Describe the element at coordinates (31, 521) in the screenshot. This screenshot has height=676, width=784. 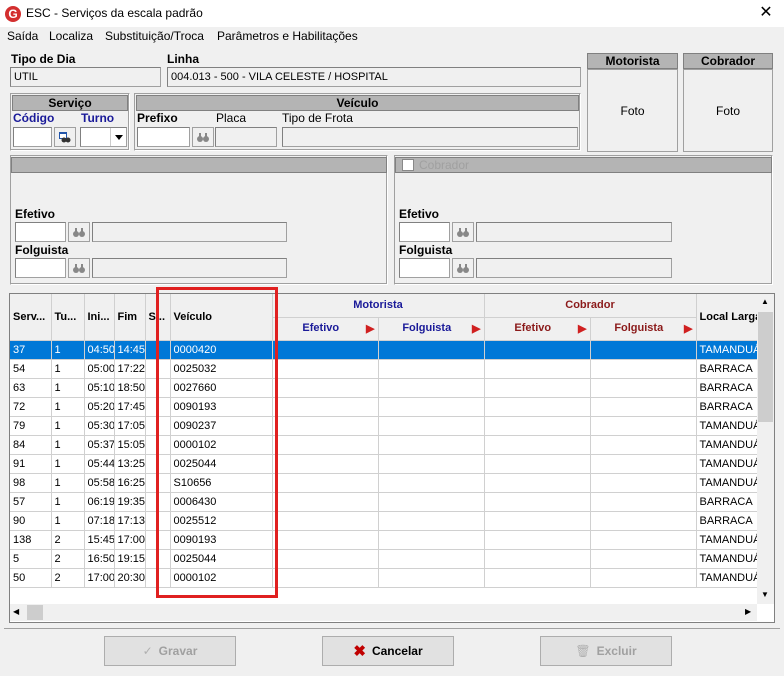
I see `cell-serv: 90` at that location.